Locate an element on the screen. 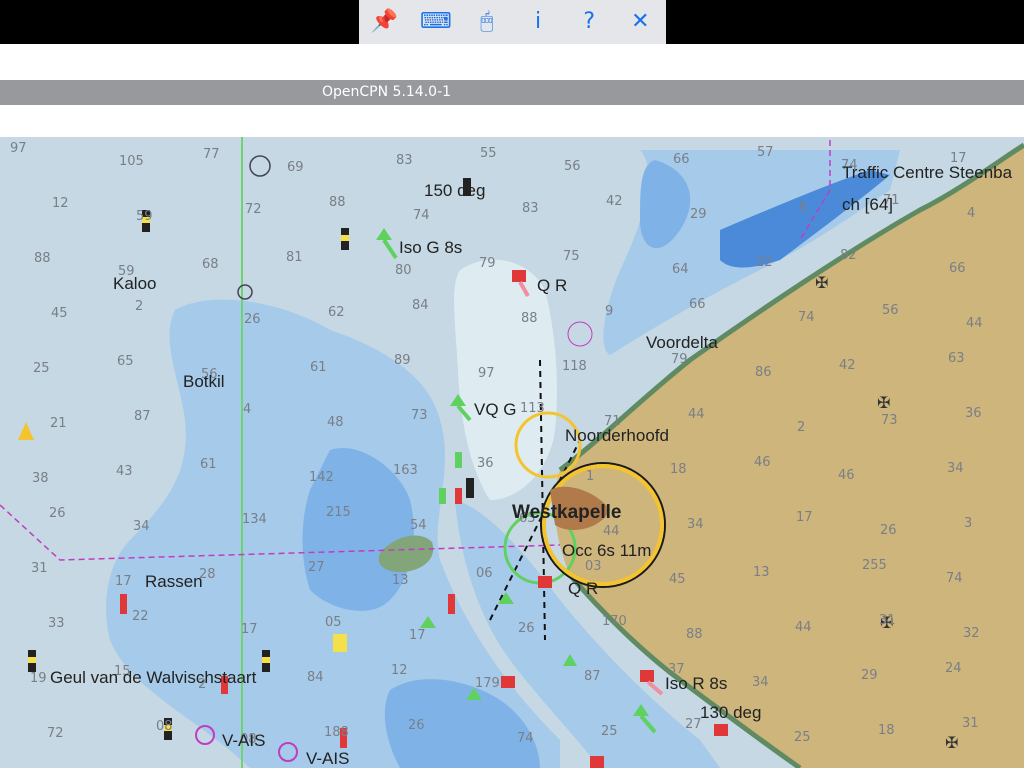  info-icon: i is located at coordinates (538, 22).